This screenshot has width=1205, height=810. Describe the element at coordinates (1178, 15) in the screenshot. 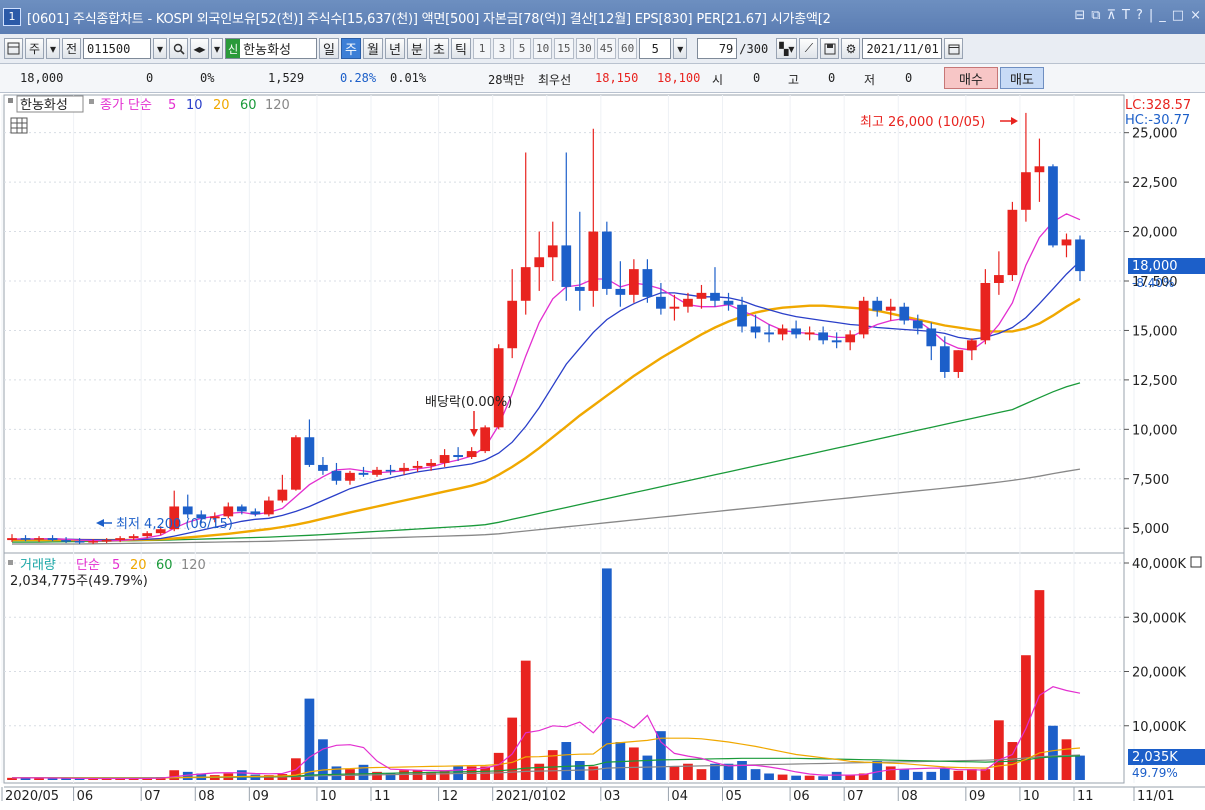

I see `maximize-icon: □` at that location.